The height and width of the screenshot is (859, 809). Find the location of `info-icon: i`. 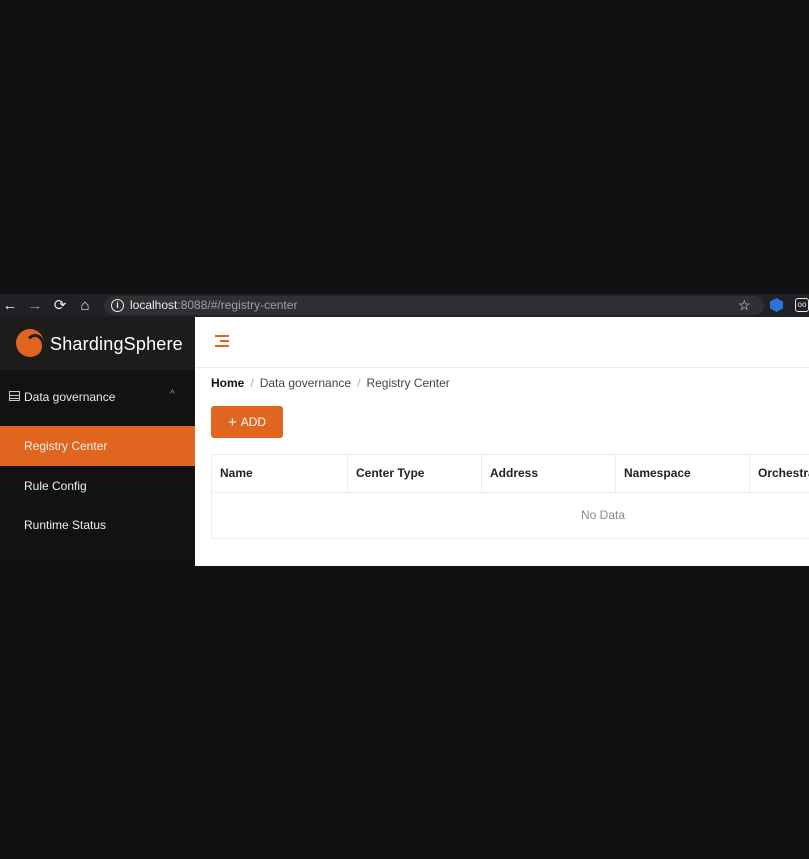

info-icon: i is located at coordinates (117, 305).